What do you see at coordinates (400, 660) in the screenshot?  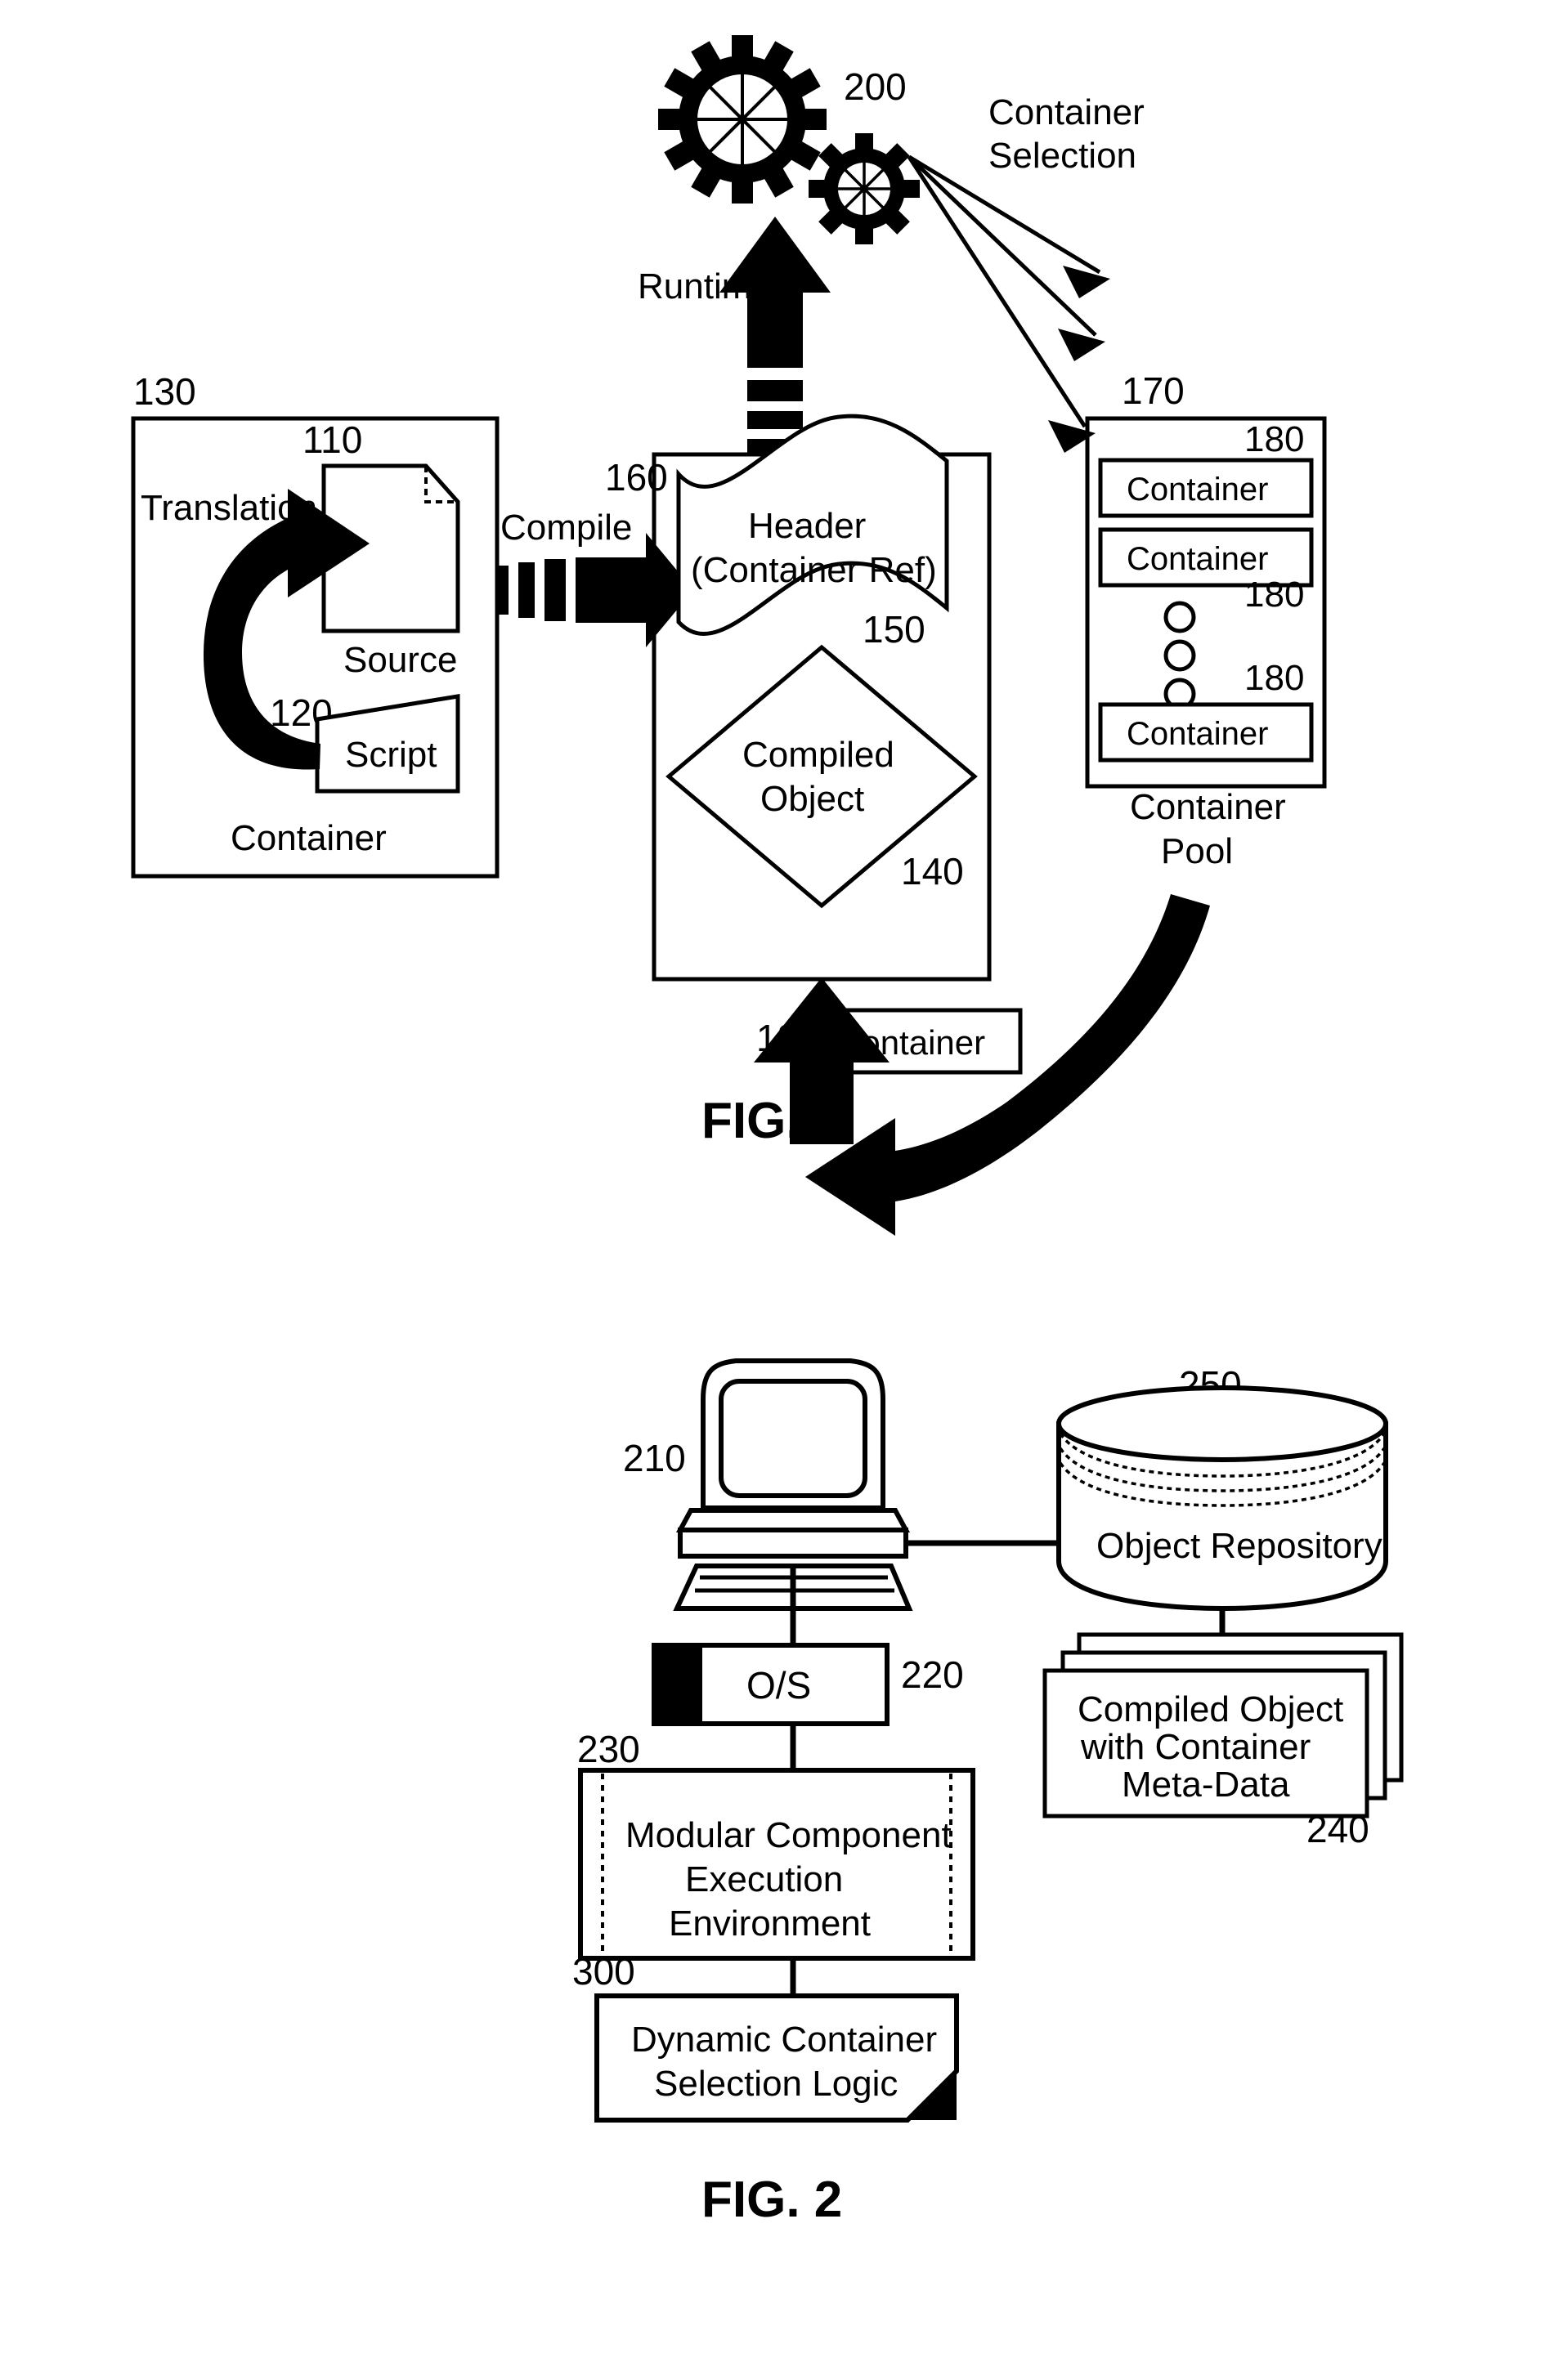 I see `source-label: Source` at bounding box center [400, 660].